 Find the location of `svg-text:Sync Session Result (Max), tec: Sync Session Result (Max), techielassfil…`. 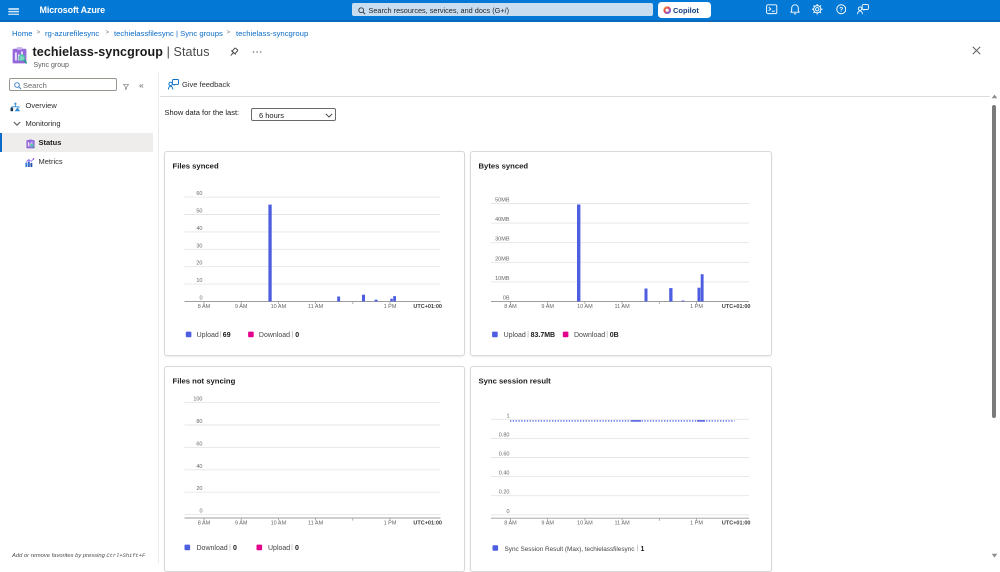

svg-text:Sync Session Result (Max), tec: Sync Session Result (Max), techielassfil… is located at coordinates (569, 549).